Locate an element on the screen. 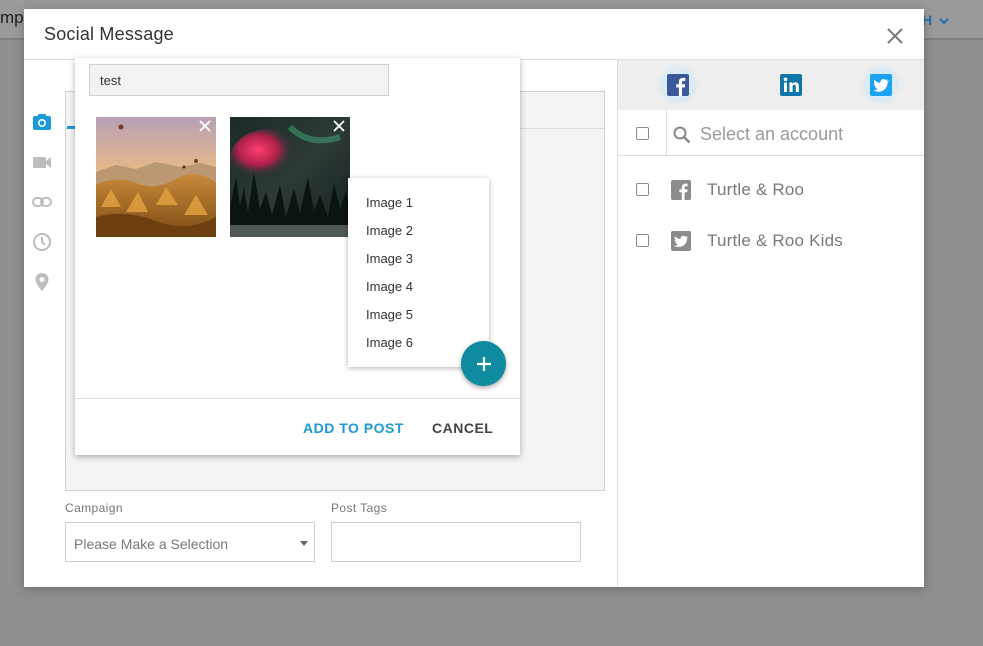 This screenshot has width=983, height=646. search-divider is located at coordinates (666, 133).